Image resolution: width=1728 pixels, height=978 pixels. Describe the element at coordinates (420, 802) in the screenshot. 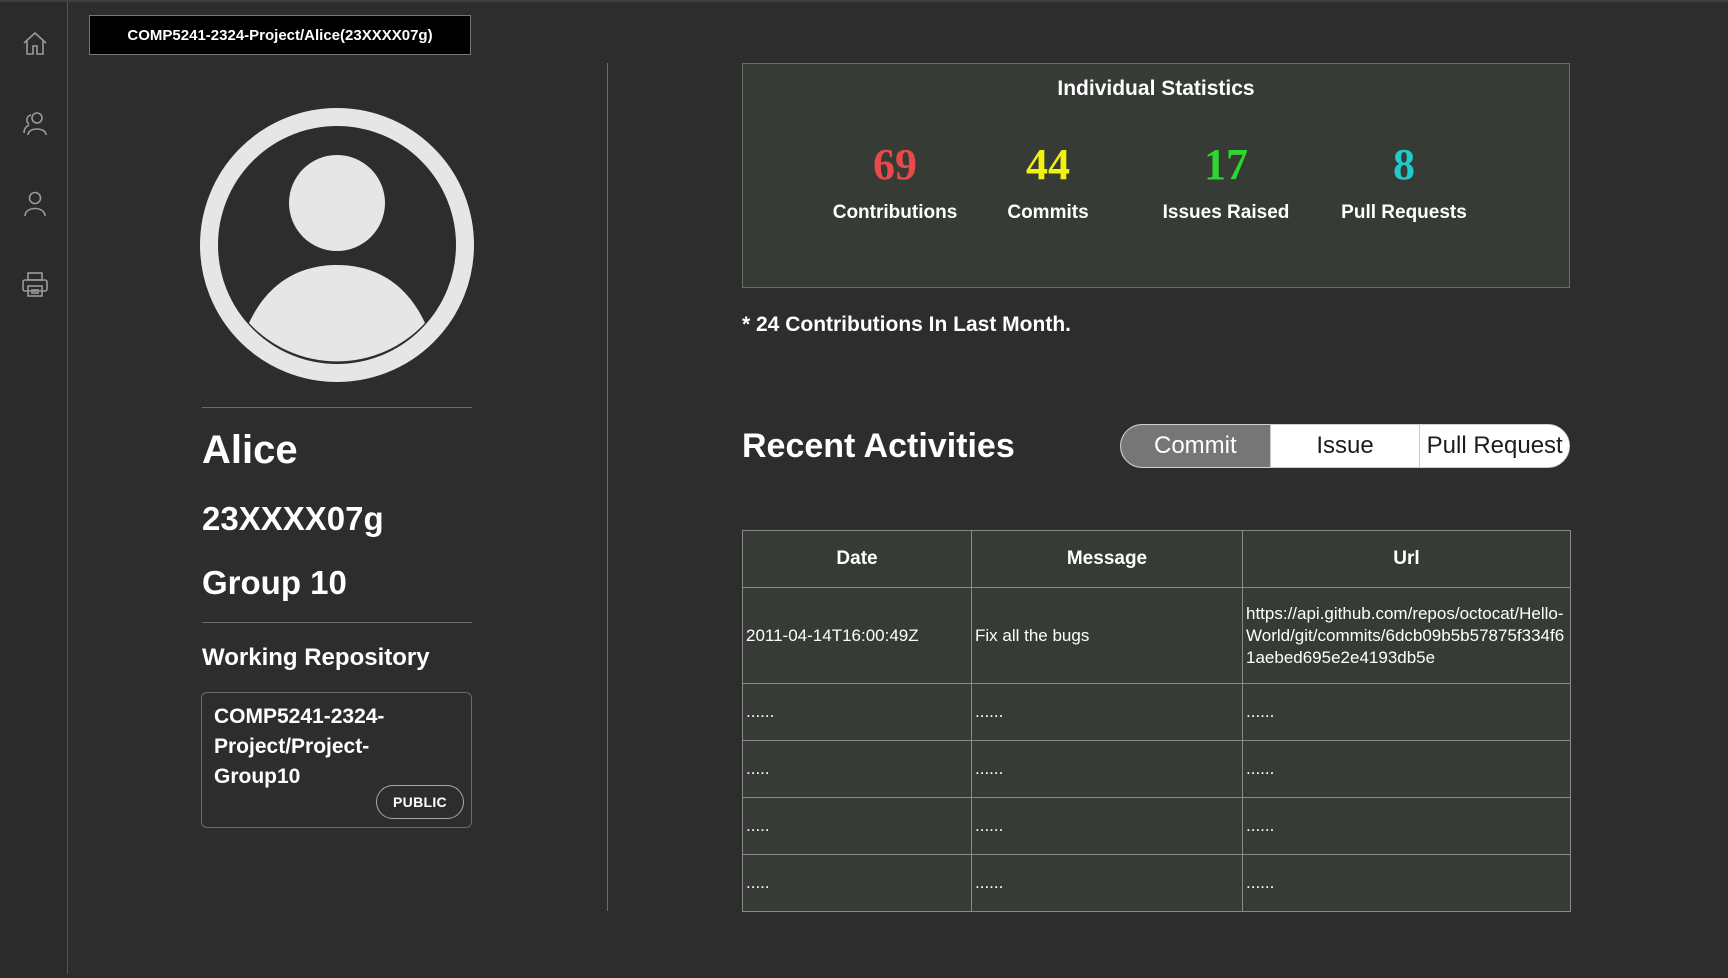

I see `visibility-badge: PUBLIC` at that location.